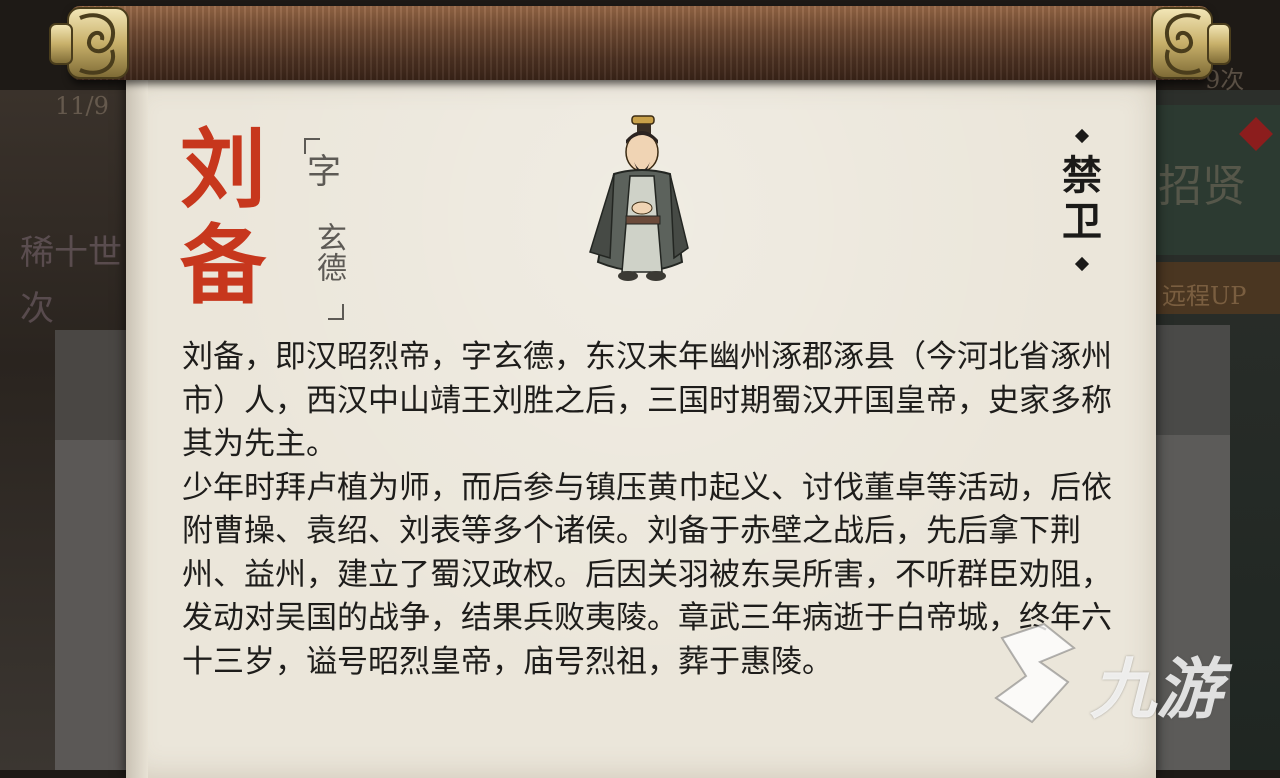 The image size is (1280, 778). Describe the element at coordinates (71, 281) in the screenshot. I see `background-left-vertical-text: 稀十世次` at that location.